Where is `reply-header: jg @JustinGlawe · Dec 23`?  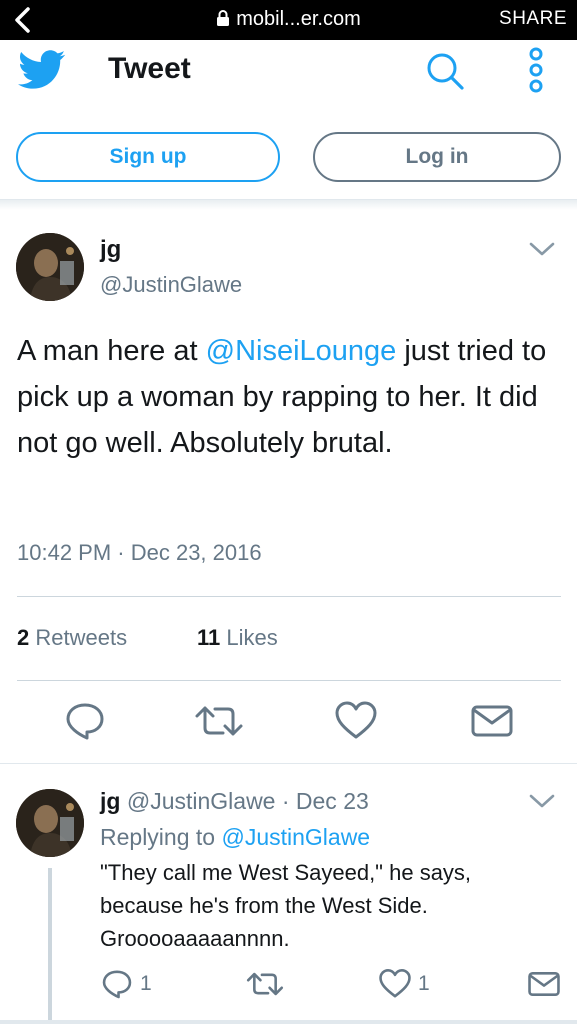
reply-header: jg @JustinGlawe · Dec 23 is located at coordinates (234, 801).